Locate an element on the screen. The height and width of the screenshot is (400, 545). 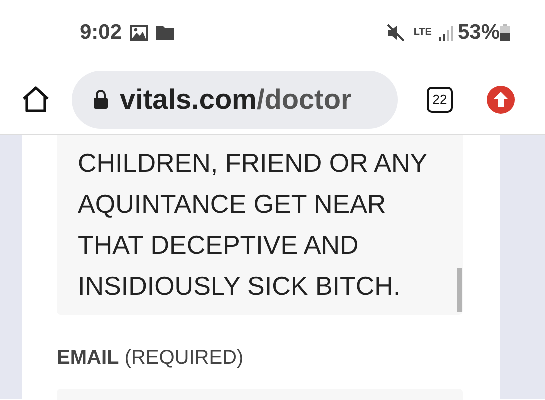
scrollbar-thumb is located at coordinates (459, 290).